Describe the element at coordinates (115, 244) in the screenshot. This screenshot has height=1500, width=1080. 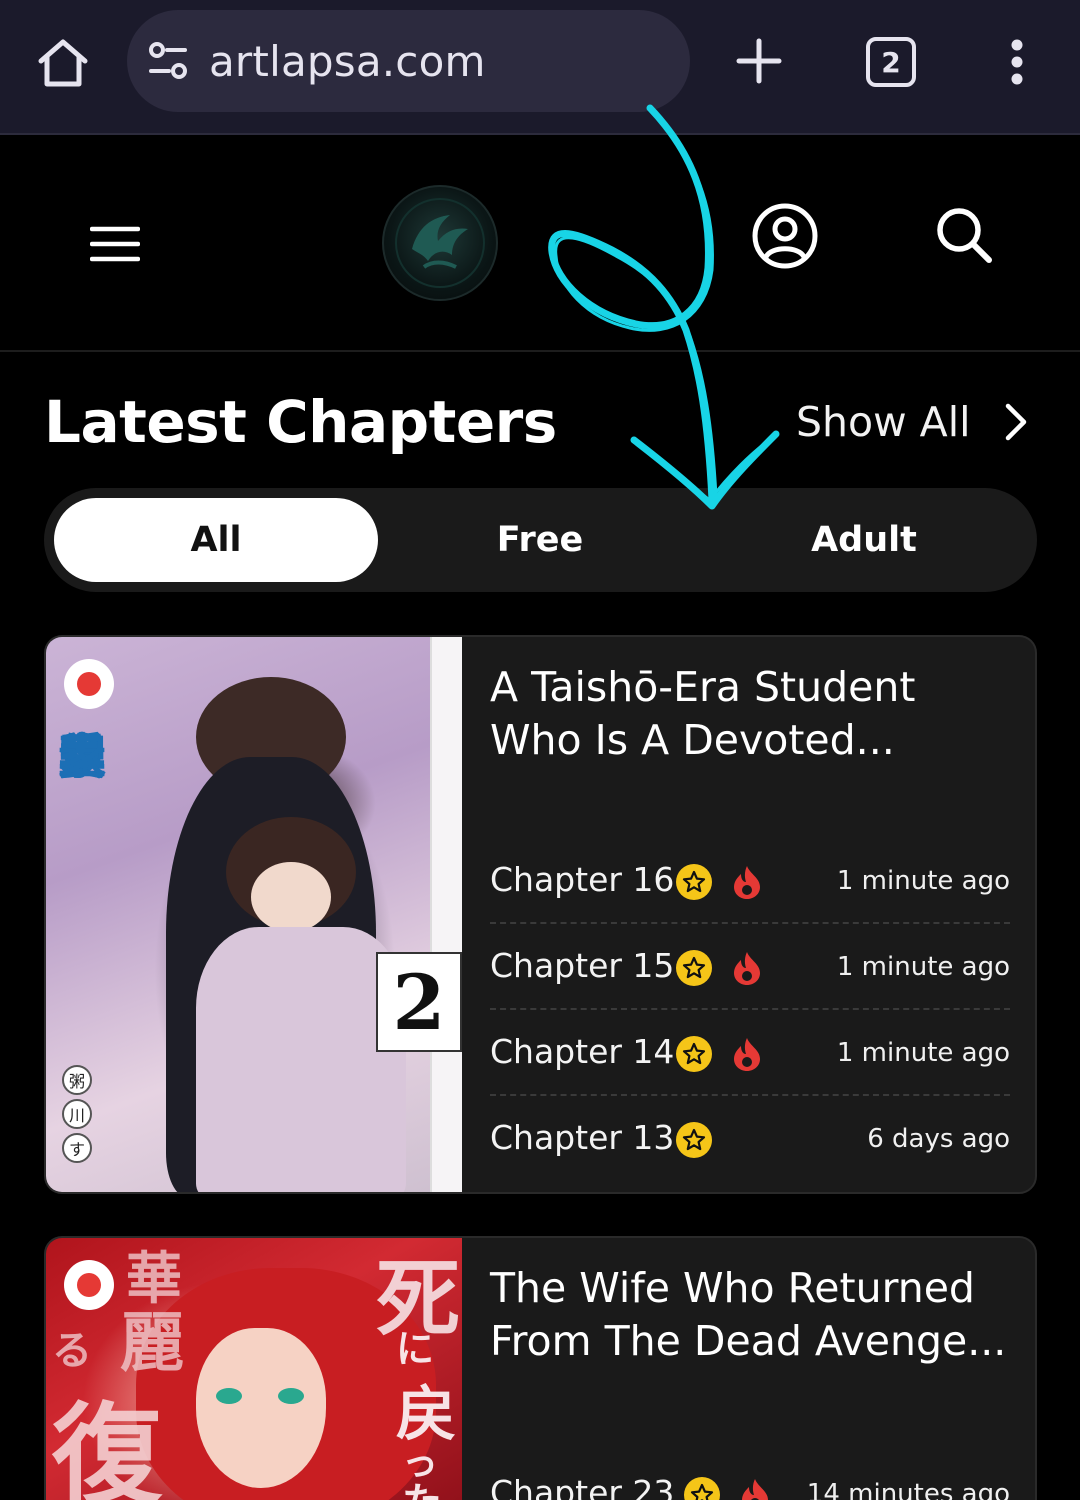
I see `hamburger-menu-icon` at that location.